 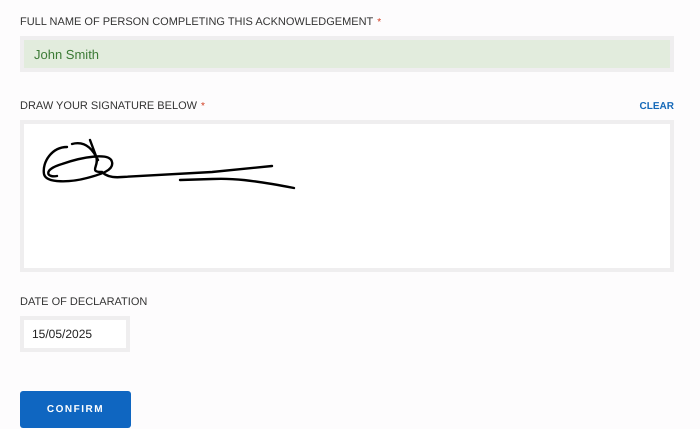 I want to click on name-field: John Smith, so click(x=347, y=54).